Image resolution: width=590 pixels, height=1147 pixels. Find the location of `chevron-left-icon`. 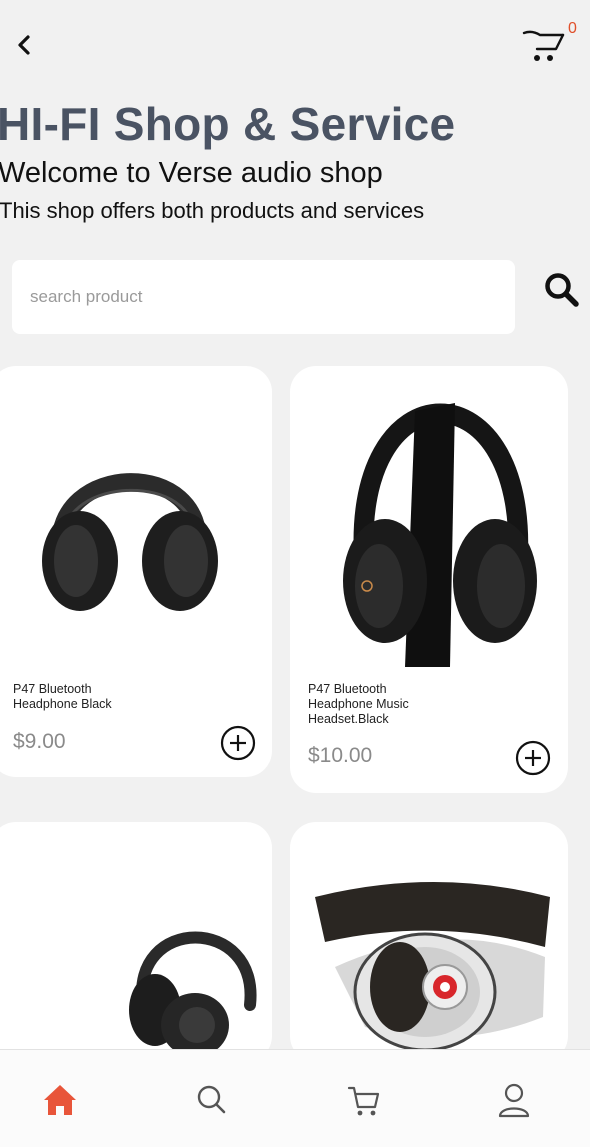

chevron-left-icon is located at coordinates (24, 45).